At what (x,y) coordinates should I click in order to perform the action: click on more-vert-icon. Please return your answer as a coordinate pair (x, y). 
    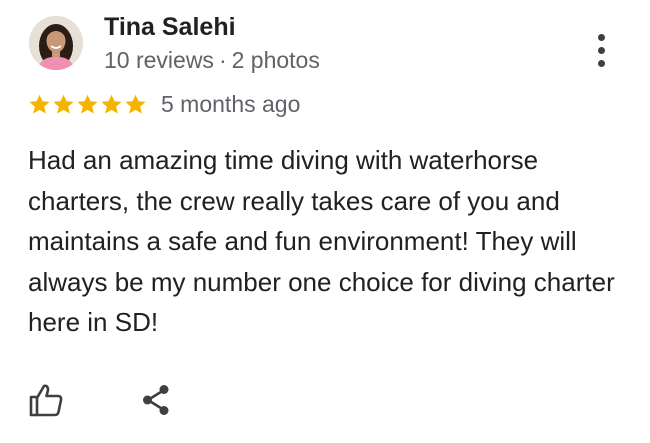
    Looking at the image, I should click on (601, 37).